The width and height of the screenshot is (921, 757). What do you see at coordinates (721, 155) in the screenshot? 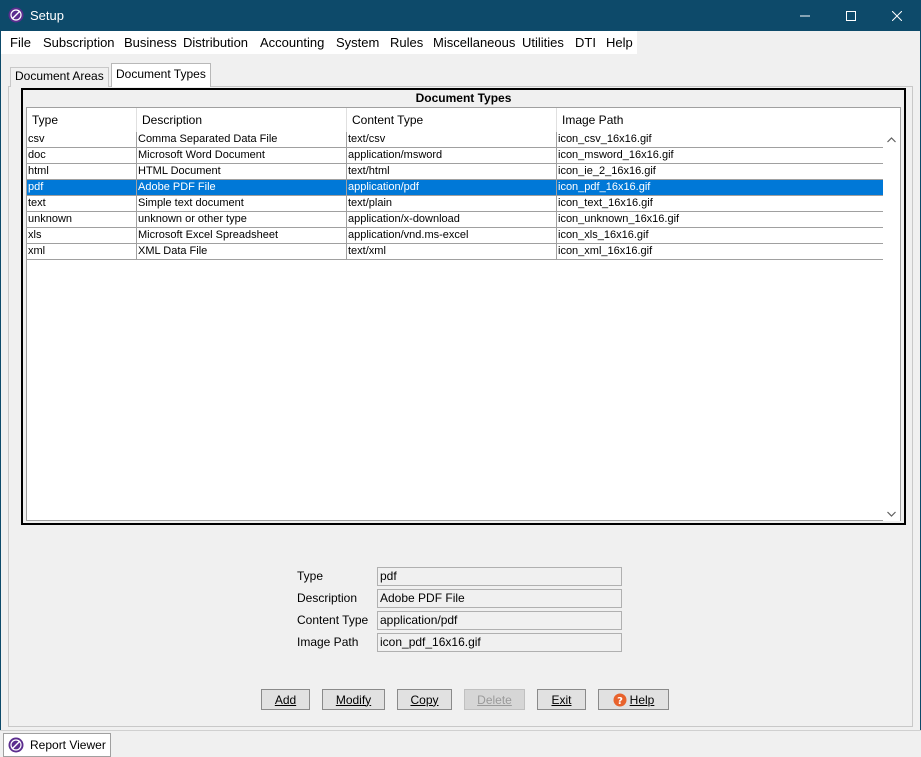
I see `cell-image-path: icon_msword_16x16.gif` at bounding box center [721, 155].